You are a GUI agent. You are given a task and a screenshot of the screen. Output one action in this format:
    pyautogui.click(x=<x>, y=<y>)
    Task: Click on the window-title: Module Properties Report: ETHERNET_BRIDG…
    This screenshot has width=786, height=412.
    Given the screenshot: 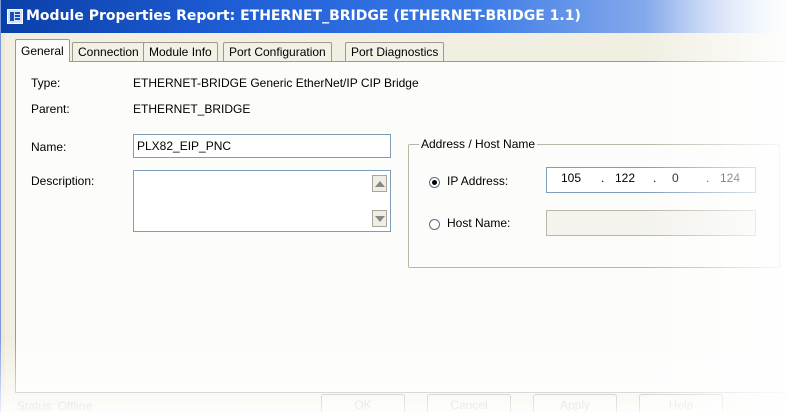 What is the action you would take?
    pyautogui.click(x=303, y=16)
    